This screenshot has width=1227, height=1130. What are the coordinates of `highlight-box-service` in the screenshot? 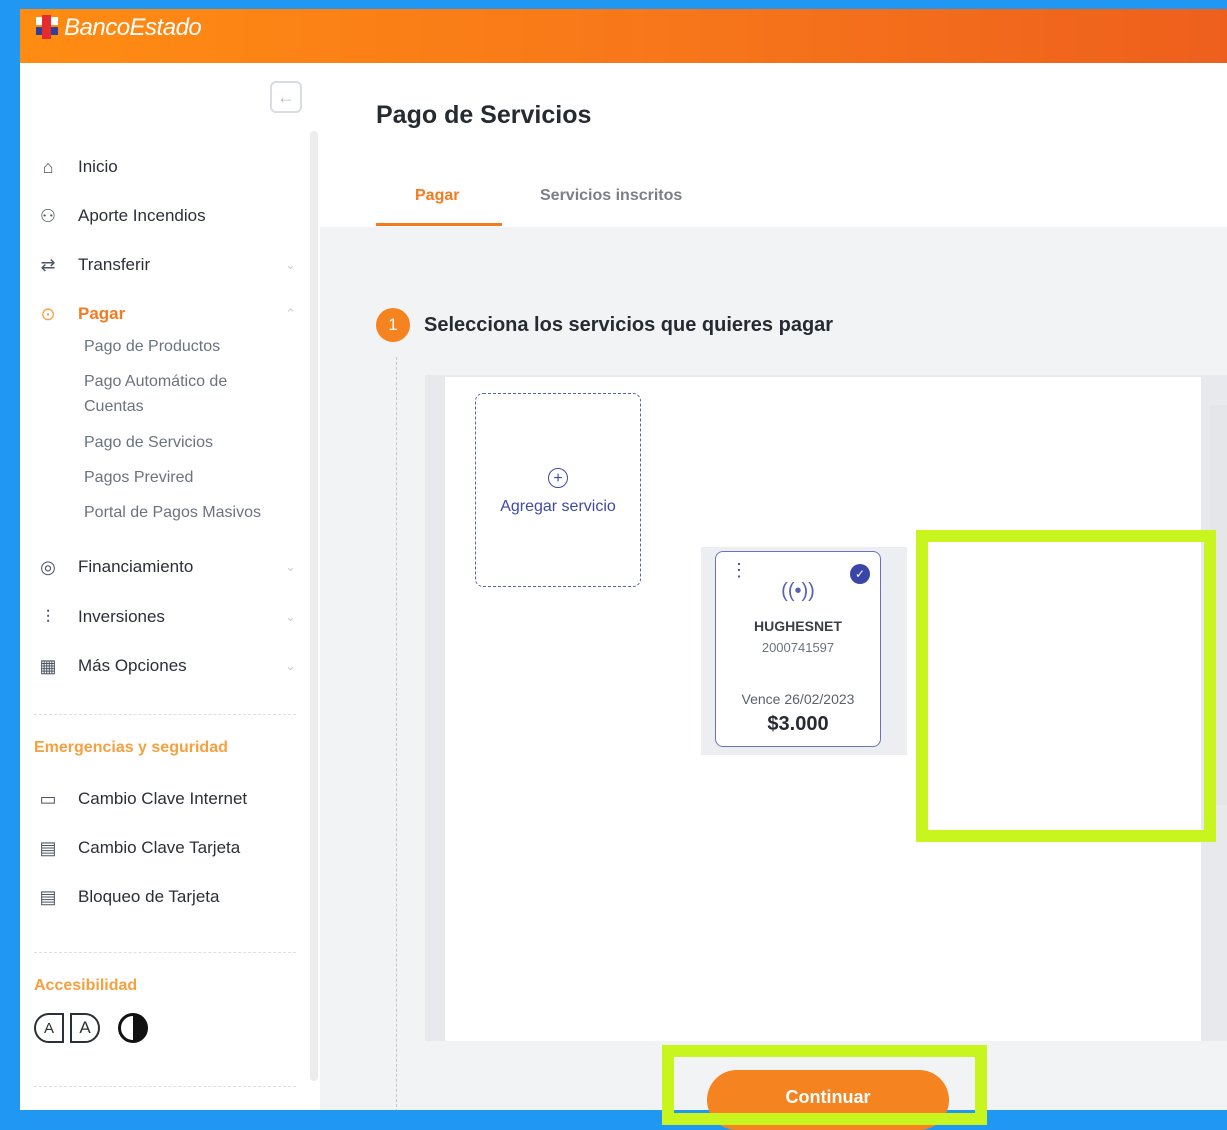 It's located at (1066, 686).